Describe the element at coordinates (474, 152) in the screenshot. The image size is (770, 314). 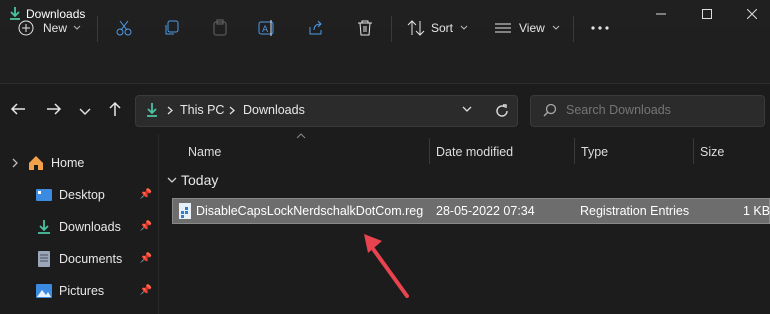
I see `column-header-date: Date modified` at that location.